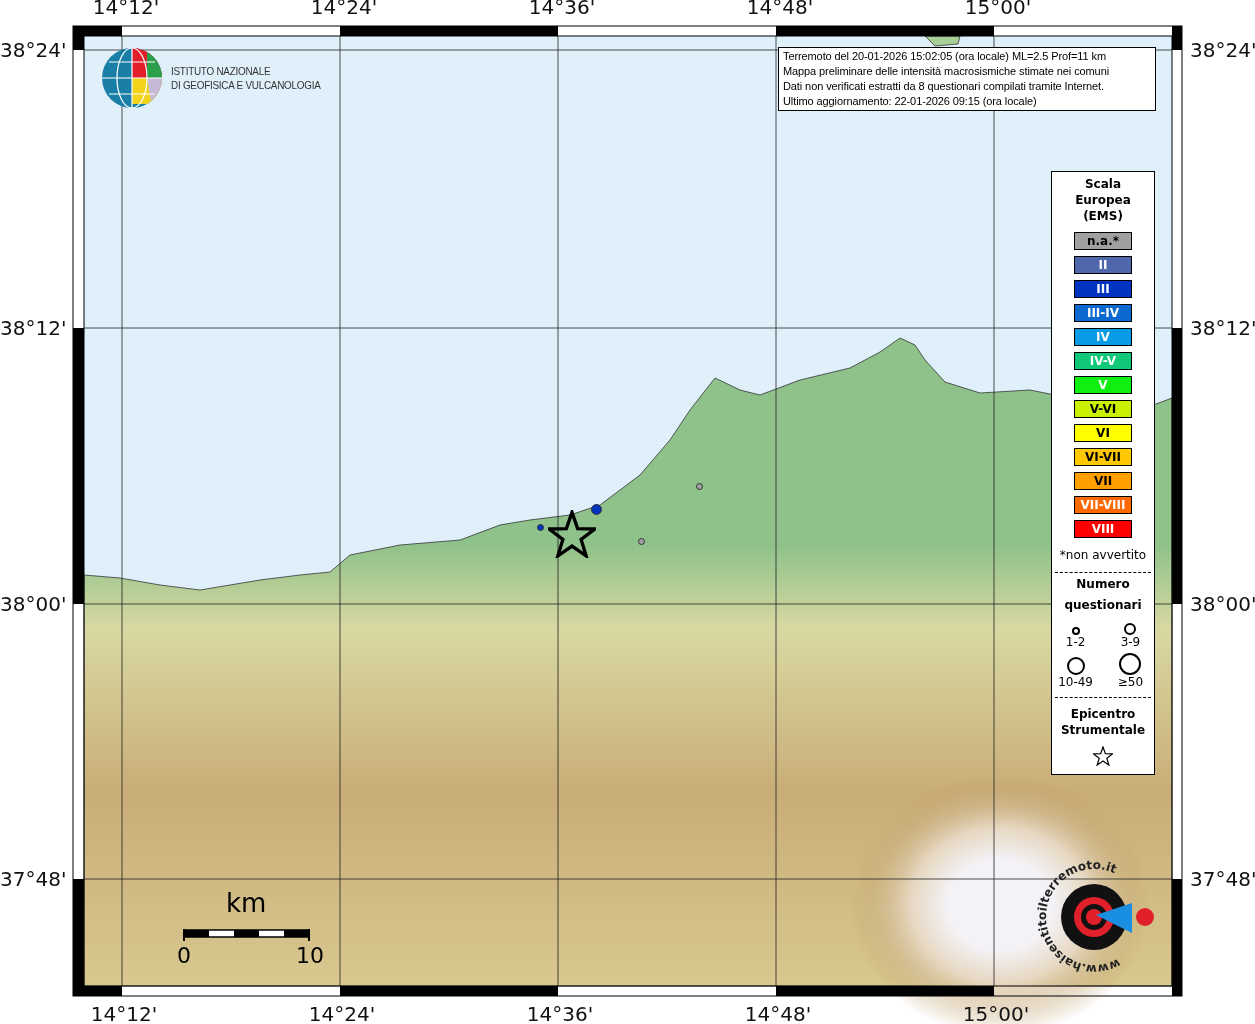 The height and width of the screenshot is (1024, 1255). What do you see at coordinates (1130, 682) in the screenshot?
I see `size-label: ≥50` at bounding box center [1130, 682].